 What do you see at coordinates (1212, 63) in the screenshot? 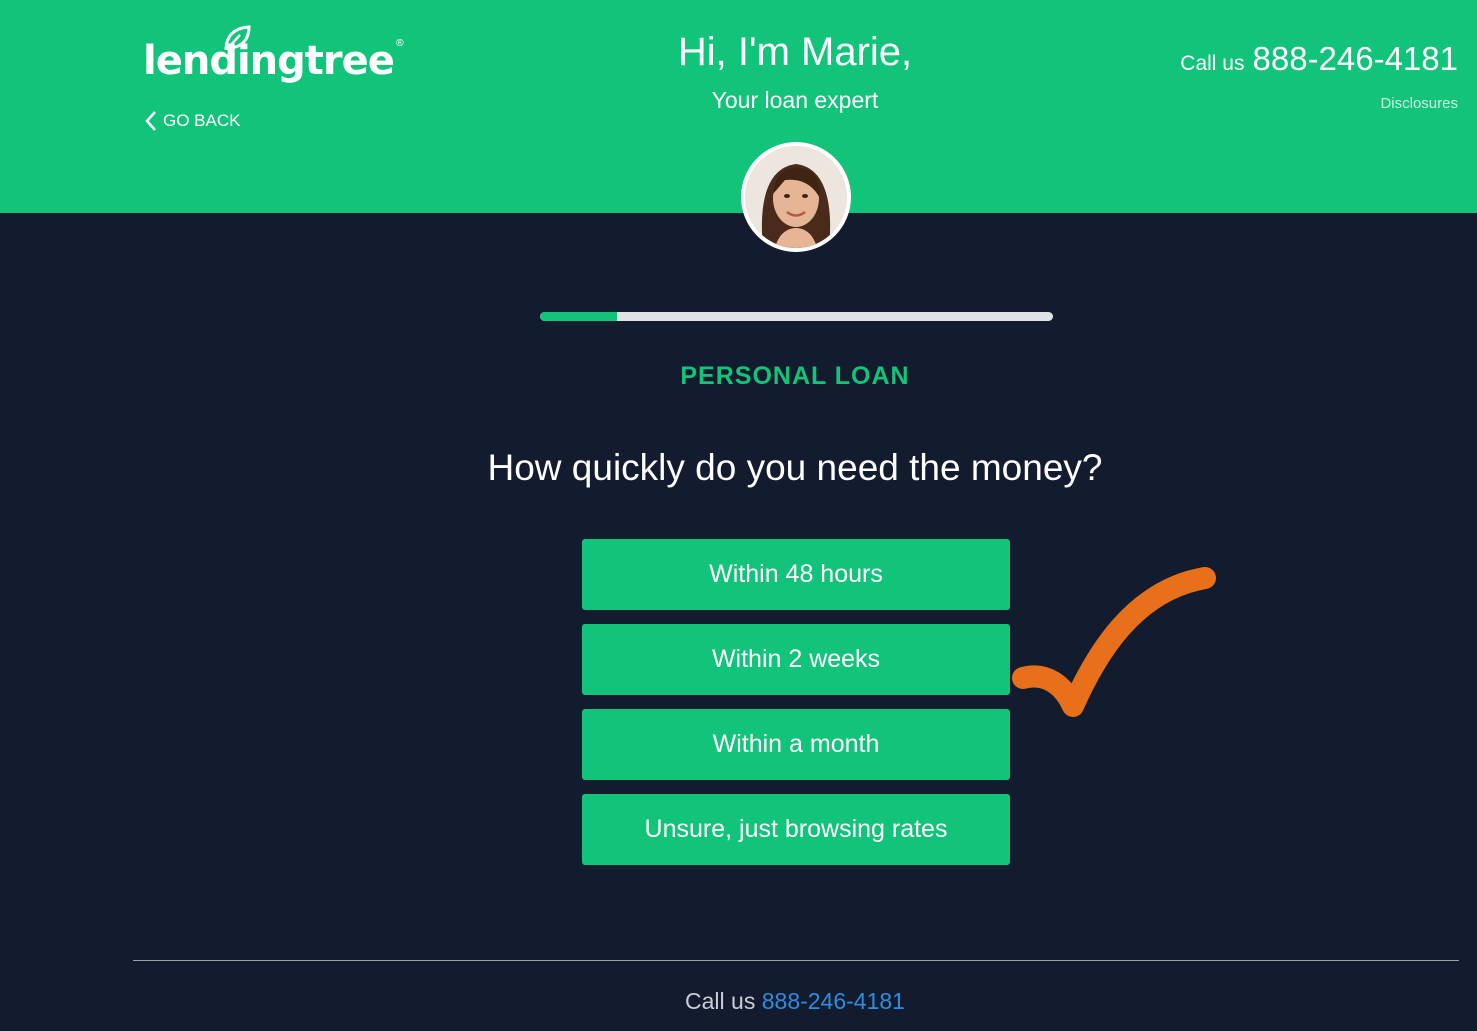
I see `header-call-label: Call us` at bounding box center [1212, 63].